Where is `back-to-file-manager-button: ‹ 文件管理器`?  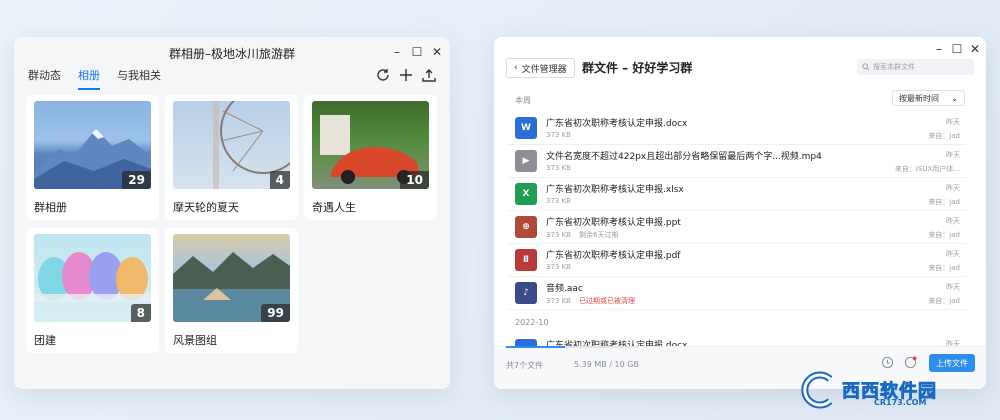 back-to-file-manager-button: ‹ 文件管理器 is located at coordinates (540, 68).